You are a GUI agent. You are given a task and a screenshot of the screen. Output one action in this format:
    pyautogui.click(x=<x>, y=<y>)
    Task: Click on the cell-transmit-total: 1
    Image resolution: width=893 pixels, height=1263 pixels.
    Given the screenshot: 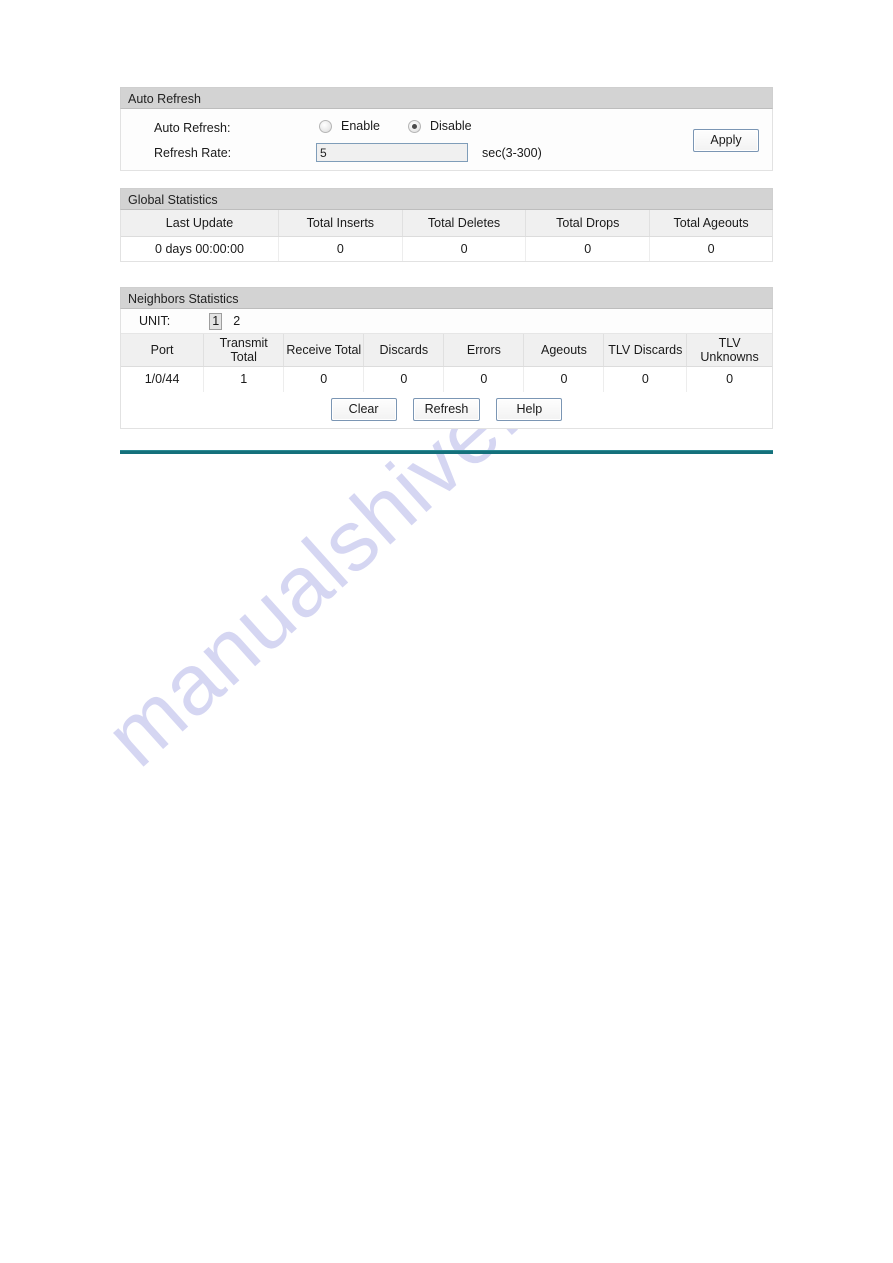 What is the action you would take?
    pyautogui.click(x=244, y=379)
    